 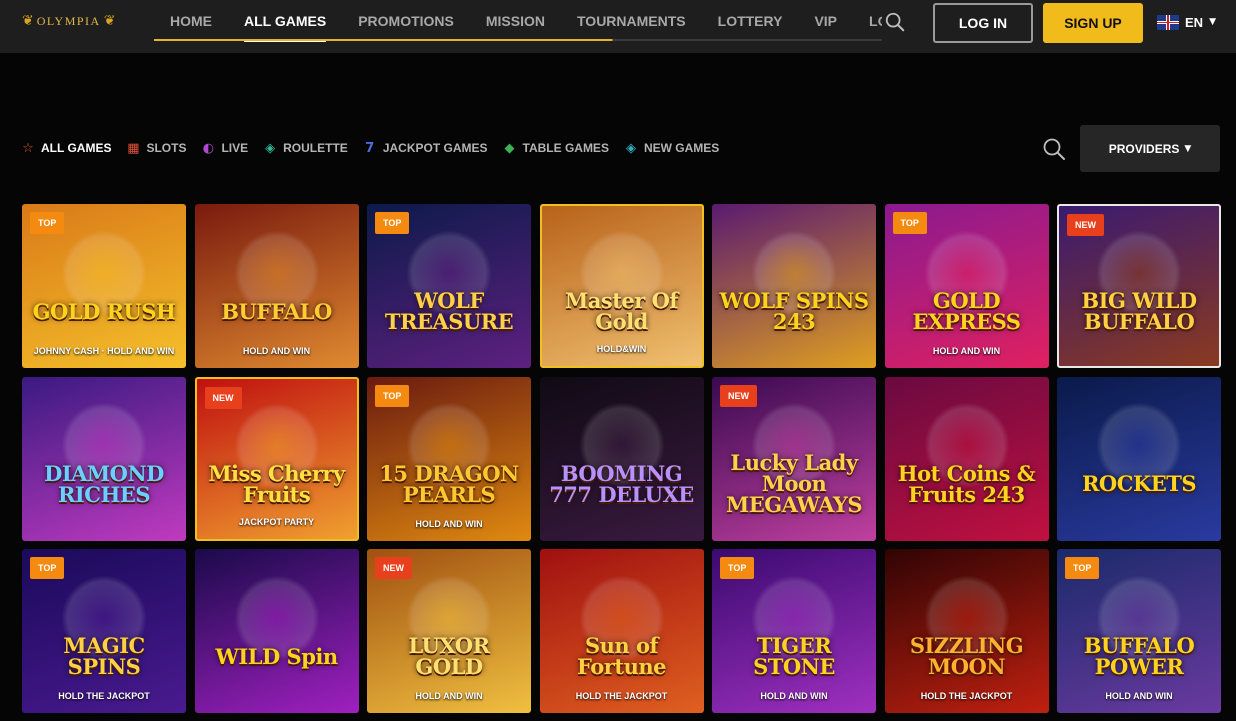 What do you see at coordinates (794, 286) in the screenshot?
I see `game-tile: WOLF SPINS 243` at bounding box center [794, 286].